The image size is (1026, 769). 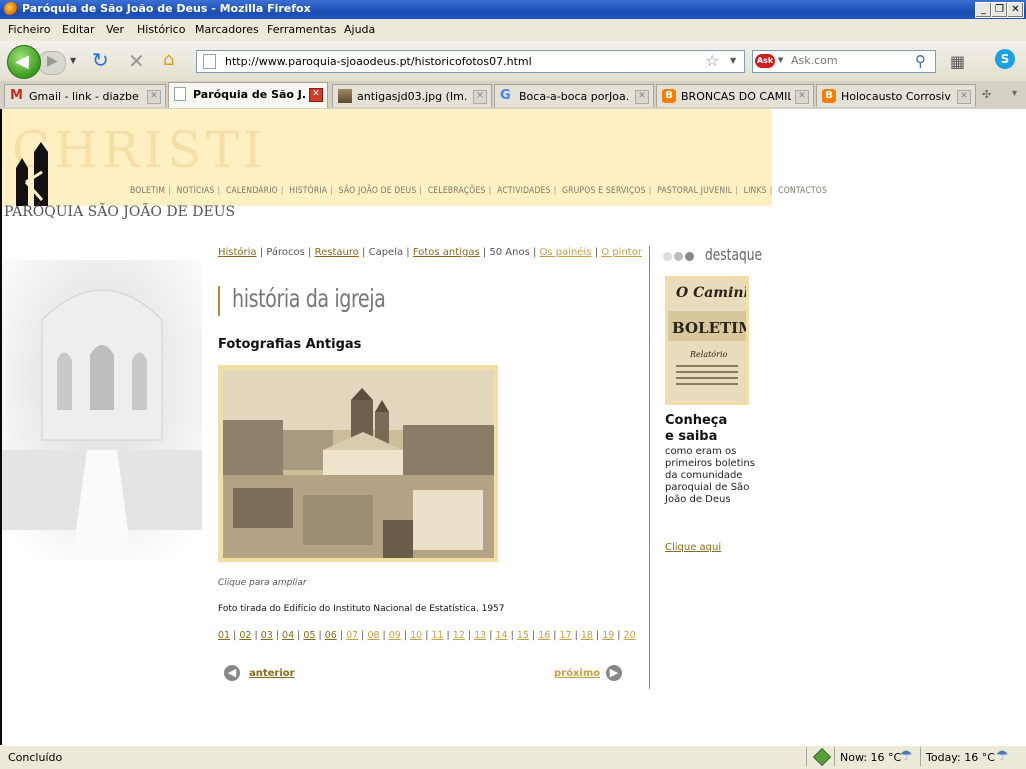 I want to click on forward-arrow-icon: ▶, so click(x=52, y=61).